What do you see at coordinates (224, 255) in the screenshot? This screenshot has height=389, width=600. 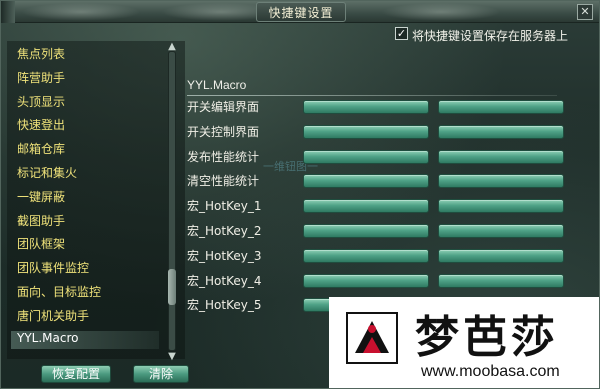 I see `hotkey-row-label: 宏_HotKey_3` at bounding box center [224, 255].